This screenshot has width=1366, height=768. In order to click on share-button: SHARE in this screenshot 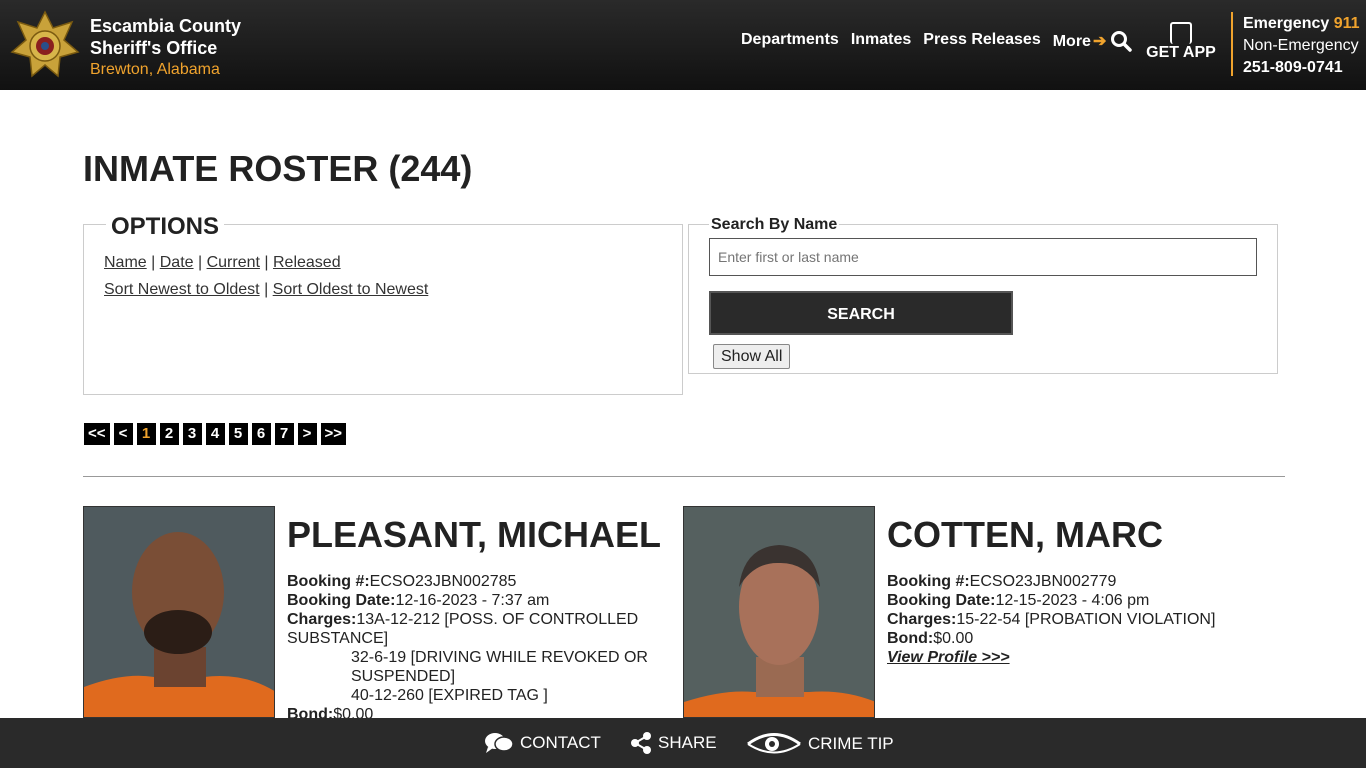, I will do `click(673, 743)`.